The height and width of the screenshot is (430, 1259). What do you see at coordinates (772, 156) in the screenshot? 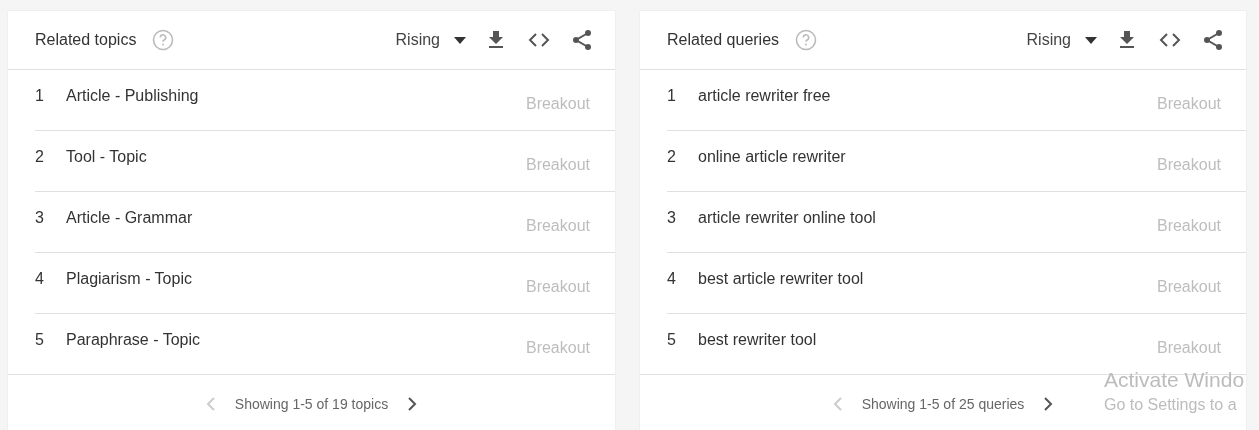
I see `row-label: online article rewriter` at bounding box center [772, 156].